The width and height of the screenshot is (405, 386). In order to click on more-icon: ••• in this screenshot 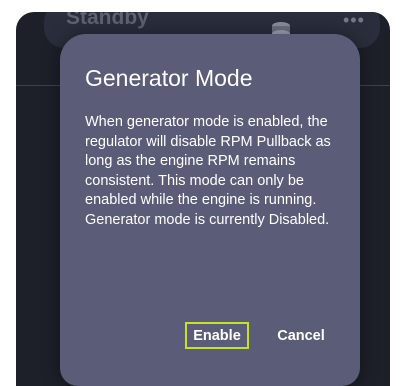, I will do `click(354, 21)`.